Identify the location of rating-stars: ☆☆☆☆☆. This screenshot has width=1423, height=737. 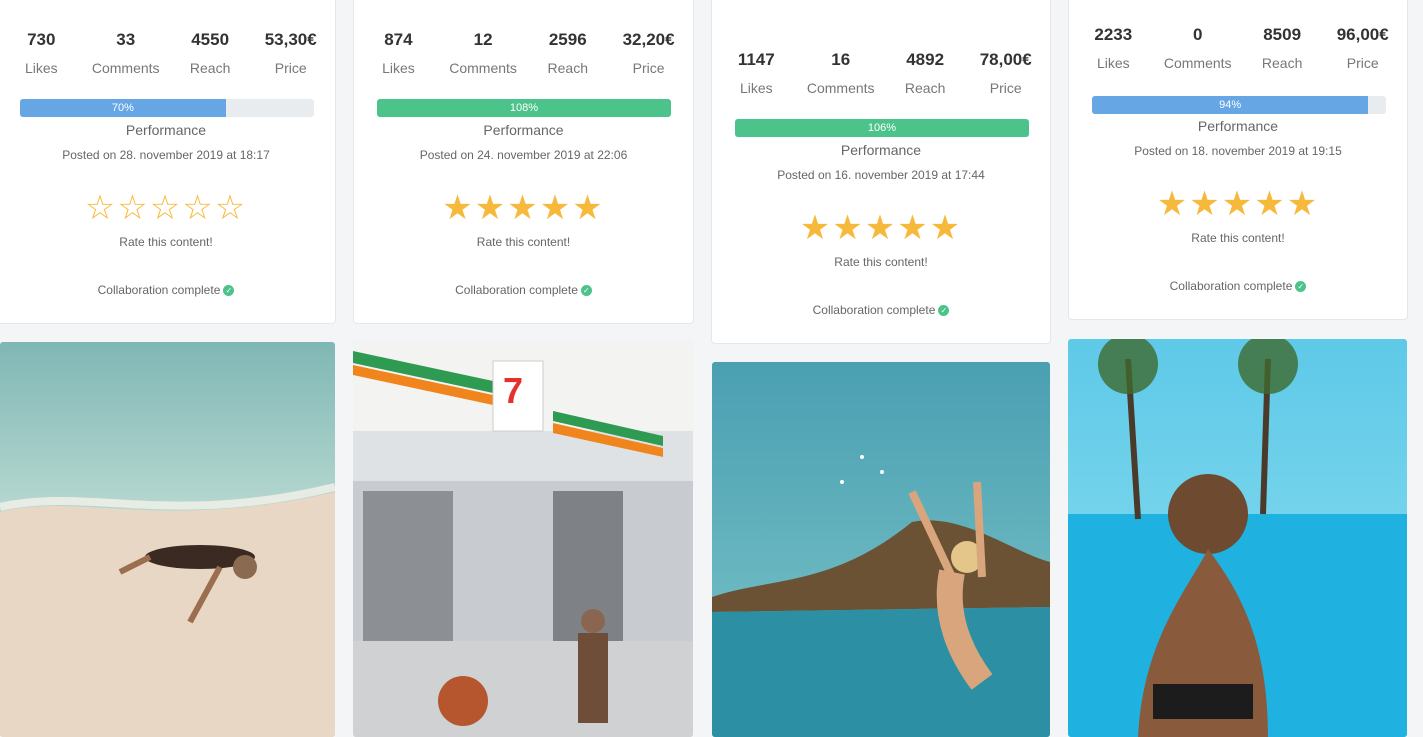
(167, 208).